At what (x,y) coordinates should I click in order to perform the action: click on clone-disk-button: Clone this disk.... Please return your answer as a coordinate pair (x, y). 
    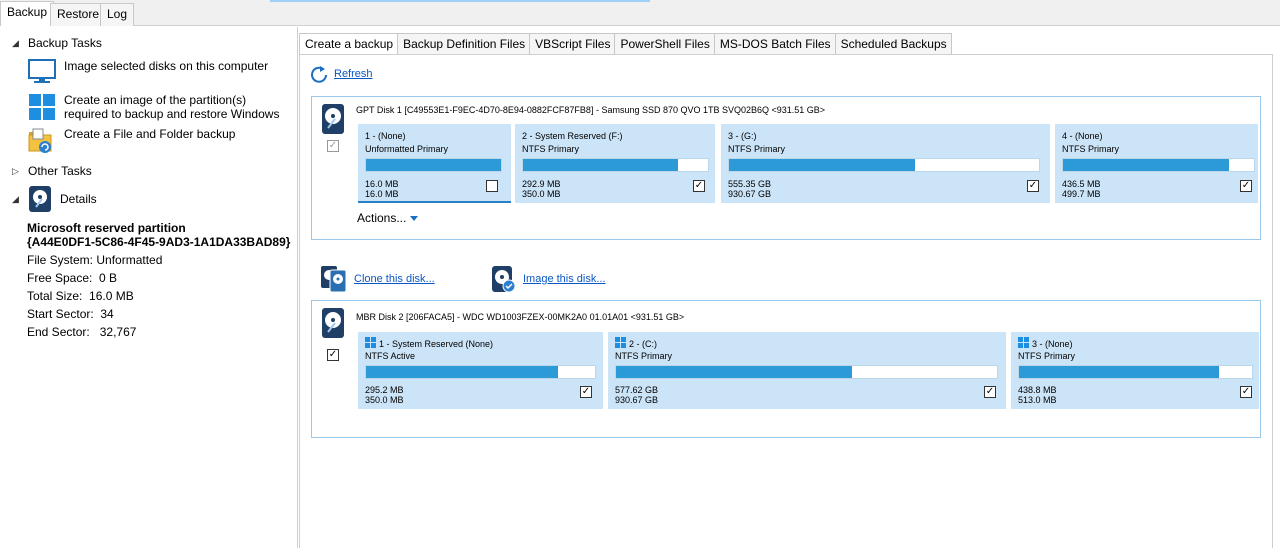
    Looking at the image, I should click on (377, 279).